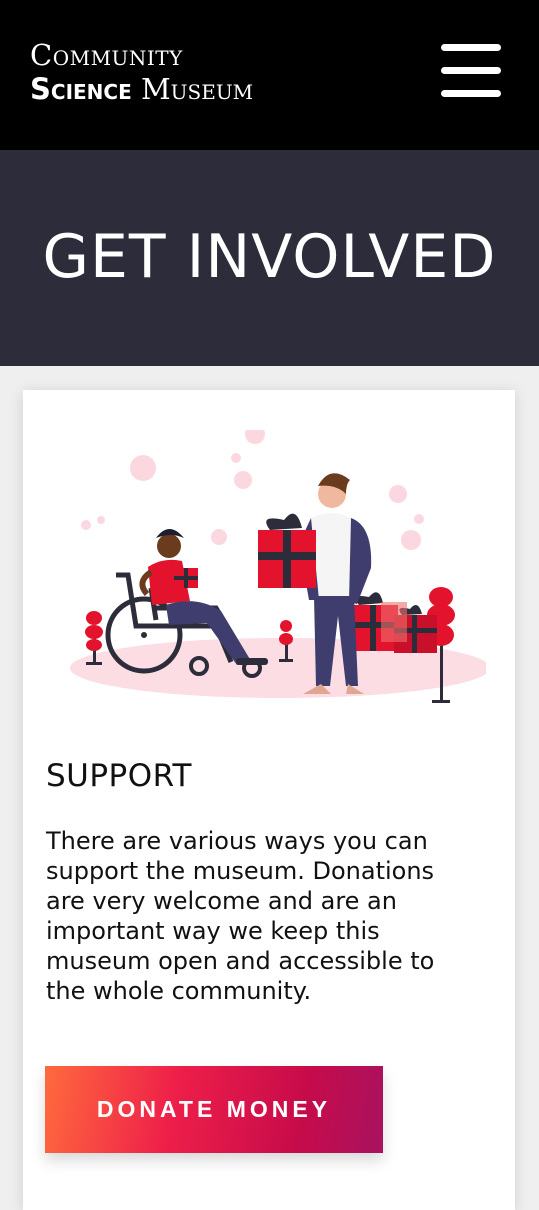  What do you see at coordinates (471, 93) in the screenshot?
I see `menu-bar-bottom` at bounding box center [471, 93].